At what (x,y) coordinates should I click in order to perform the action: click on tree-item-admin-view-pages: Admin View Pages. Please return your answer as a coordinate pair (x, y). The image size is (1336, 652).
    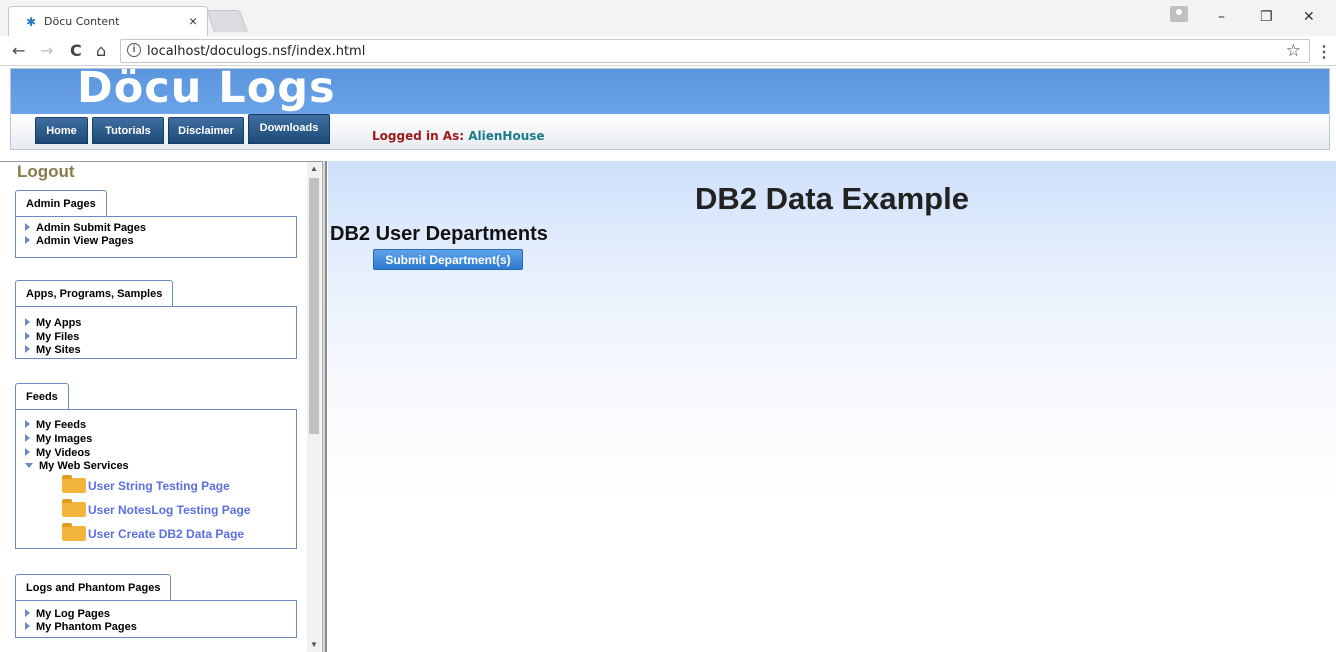
    Looking at the image, I should click on (79, 241).